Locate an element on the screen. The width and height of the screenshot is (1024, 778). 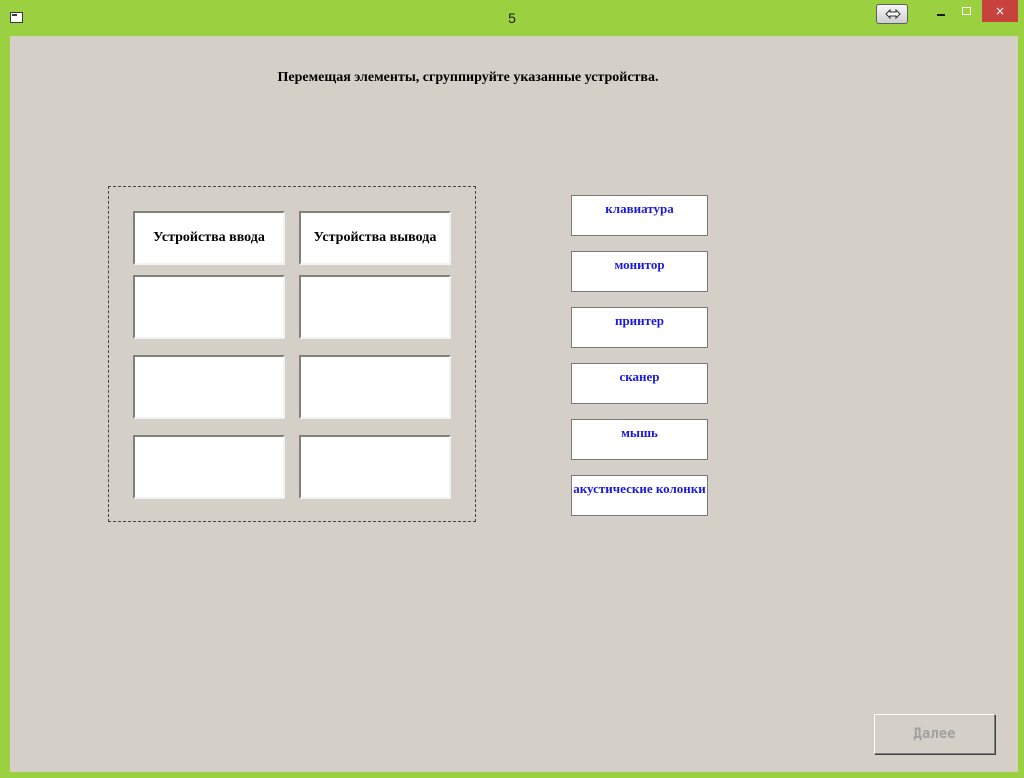
minimize-icon is located at coordinates (940, 11).